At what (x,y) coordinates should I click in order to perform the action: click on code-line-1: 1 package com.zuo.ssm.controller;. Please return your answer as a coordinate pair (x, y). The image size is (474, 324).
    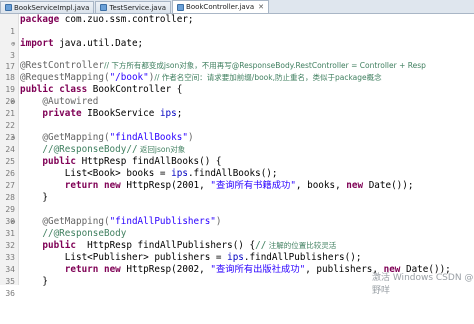
    Looking at the image, I should click on (237, 25).